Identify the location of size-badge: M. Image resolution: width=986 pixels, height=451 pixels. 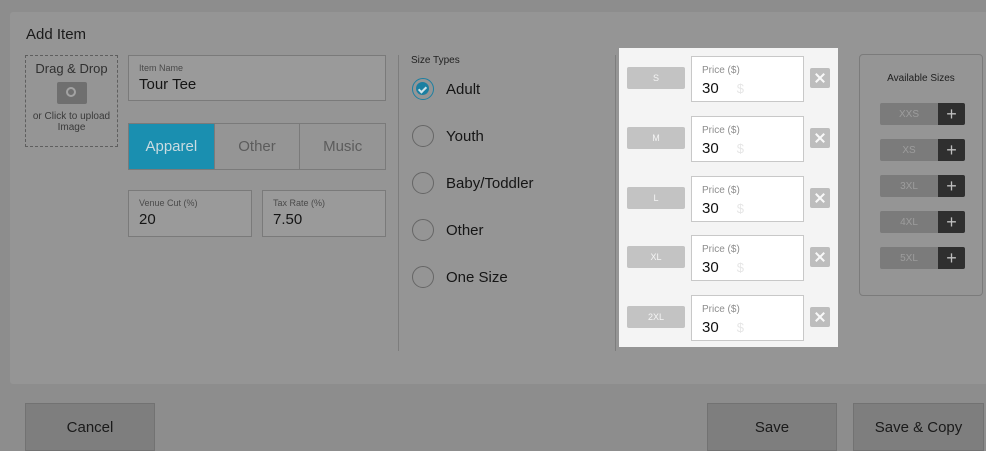
(656, 138).